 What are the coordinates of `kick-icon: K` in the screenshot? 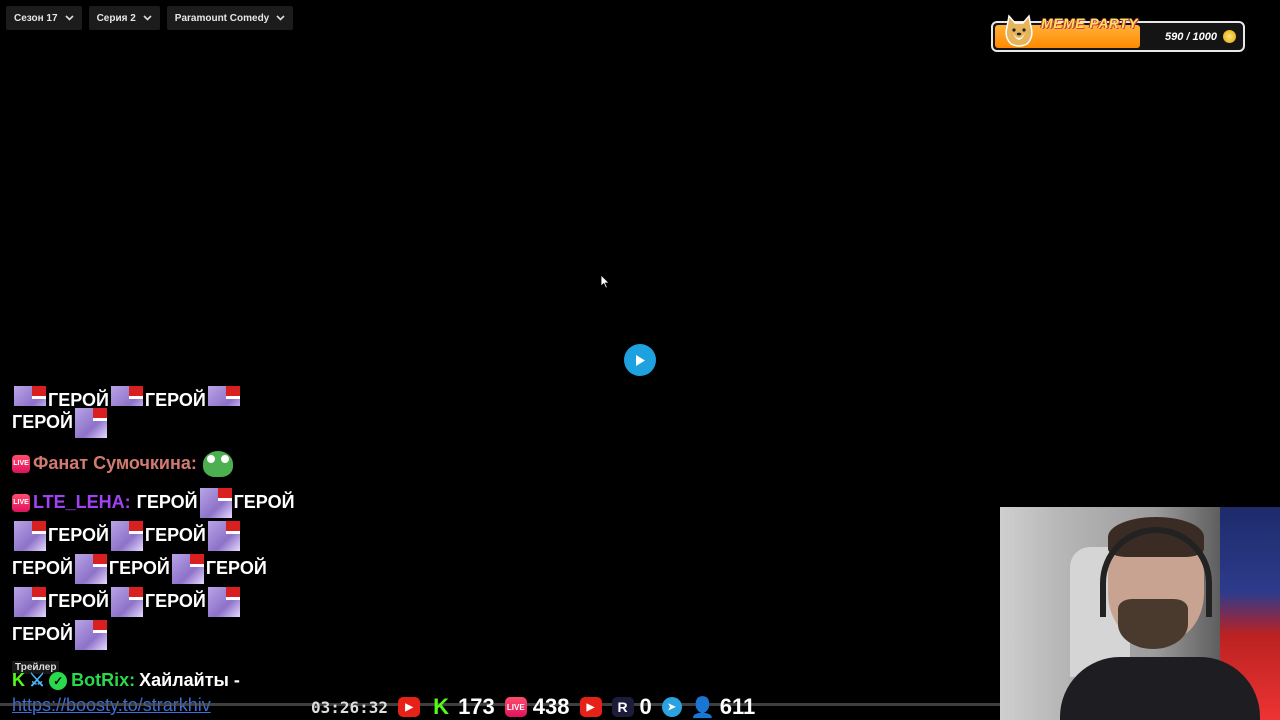 It's located at (441, 706).